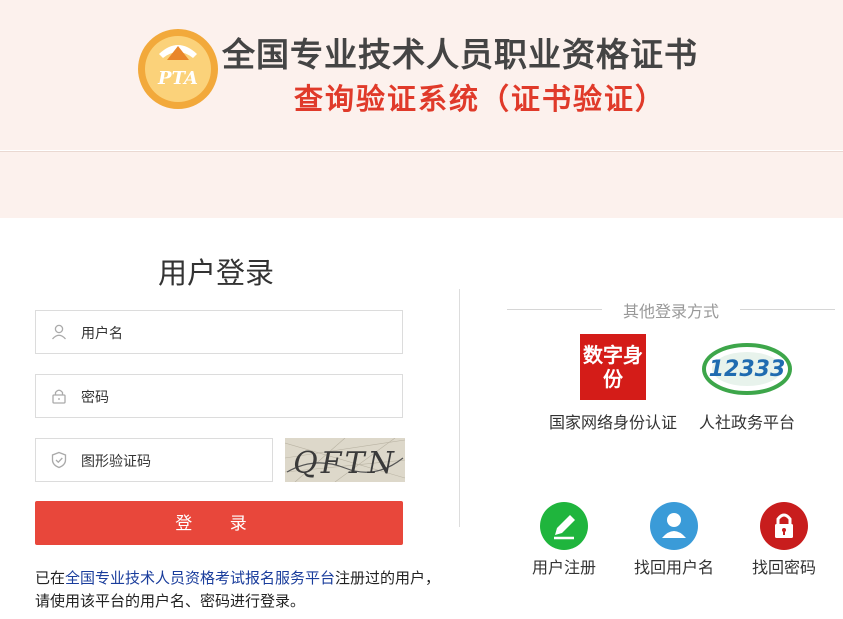 The image size is (843, 619). What do you see at coordinates (102, 334) in the screenshot?
I see `username-placeholder: 用户名` at bounding box center [102, 334].